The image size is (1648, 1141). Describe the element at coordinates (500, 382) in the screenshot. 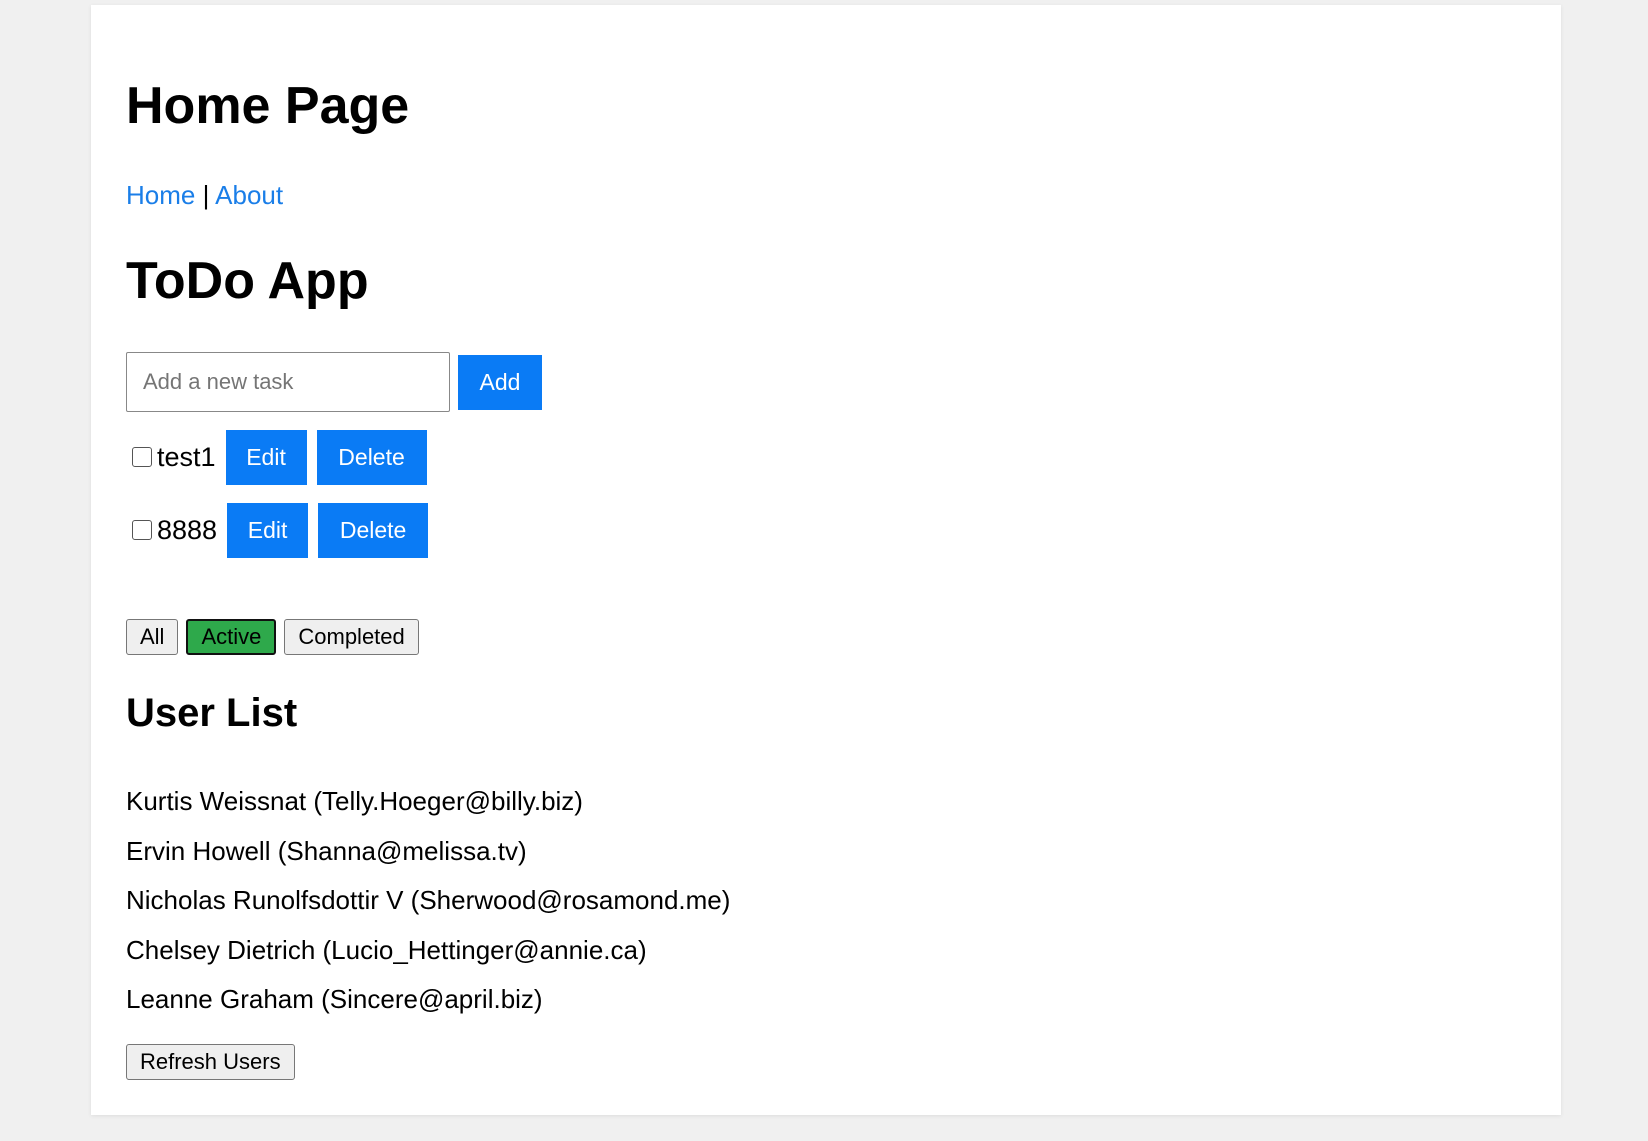

I see `add-task-button: Add` at that location.